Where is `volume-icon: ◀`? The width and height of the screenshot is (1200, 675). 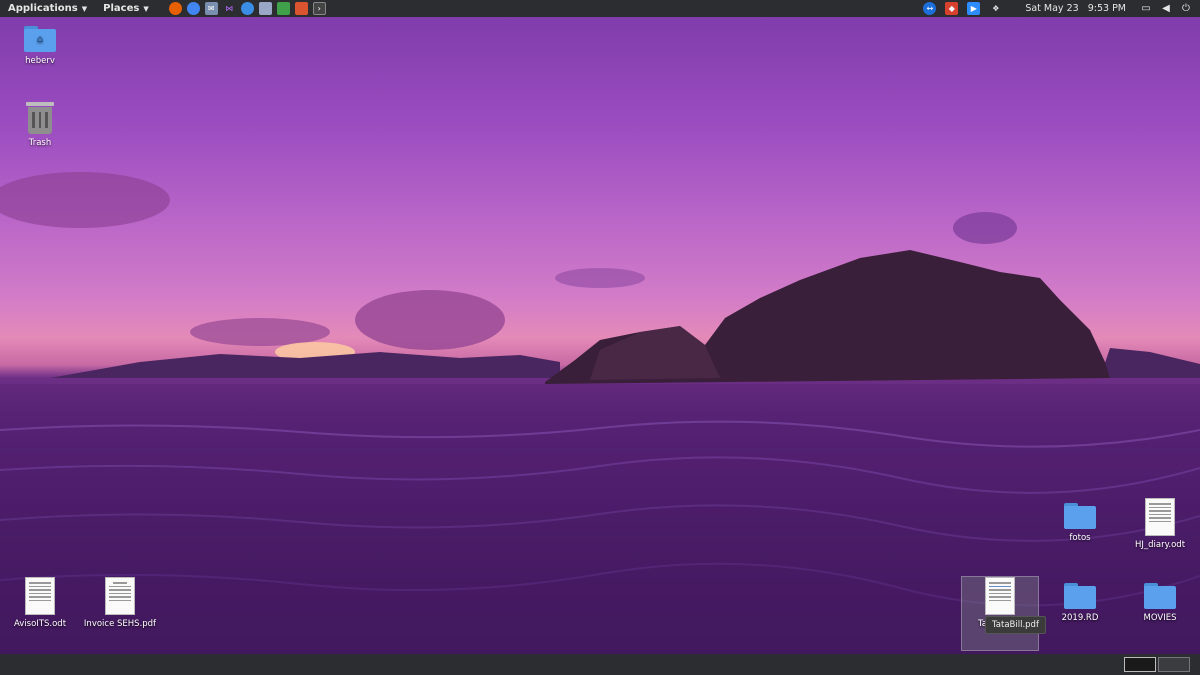 volume-icon: ◀ is located at coordinates (1166, 9).